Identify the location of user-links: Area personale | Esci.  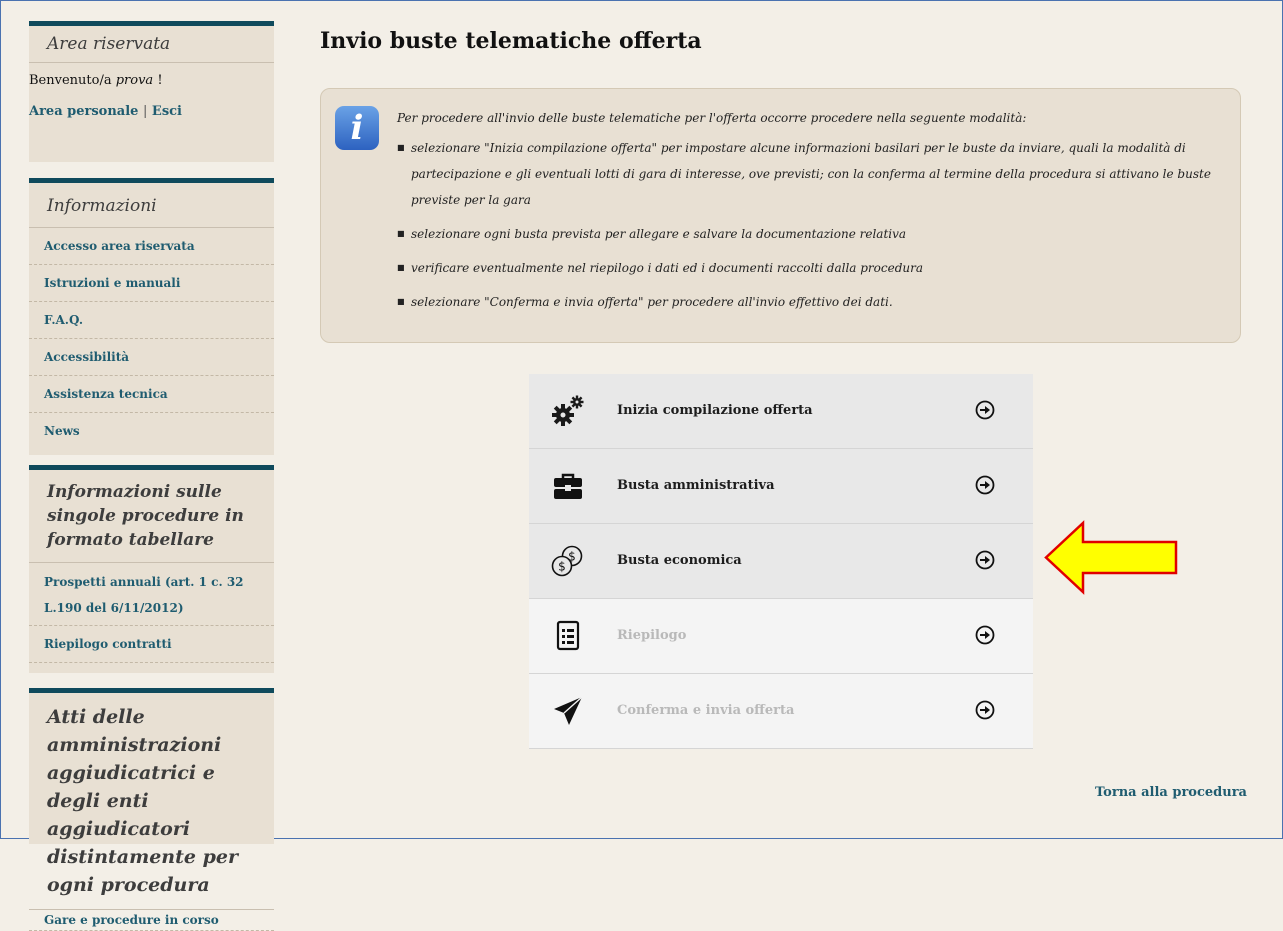
(151, 103).